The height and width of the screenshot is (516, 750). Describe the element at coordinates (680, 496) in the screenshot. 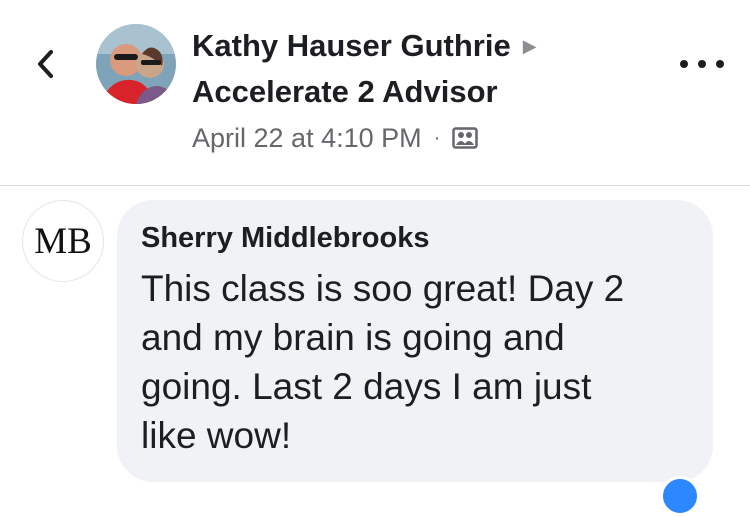

I see `like-reaction-icon` at that location.